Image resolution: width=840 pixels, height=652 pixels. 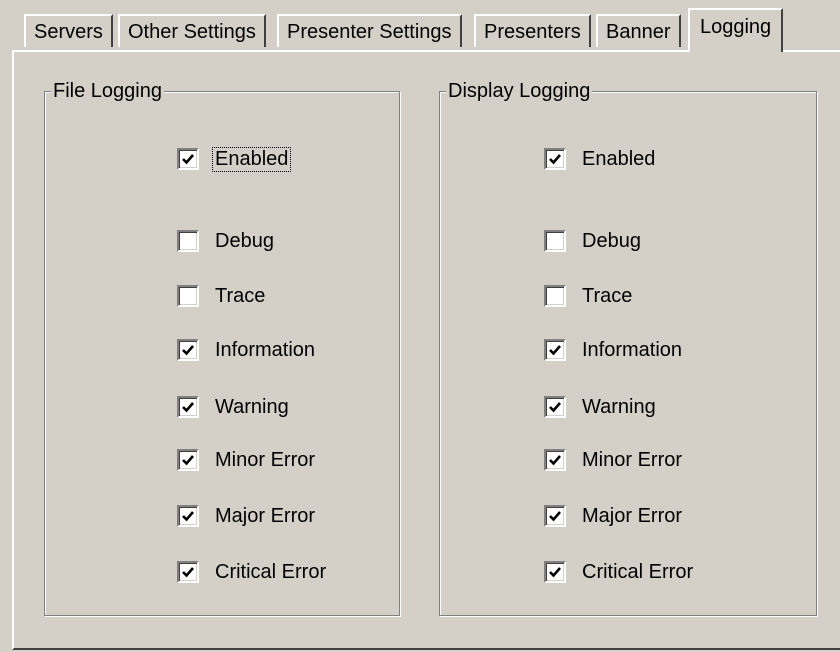 I want to click on tab-logging: Logging, so click(x=736, y=30).